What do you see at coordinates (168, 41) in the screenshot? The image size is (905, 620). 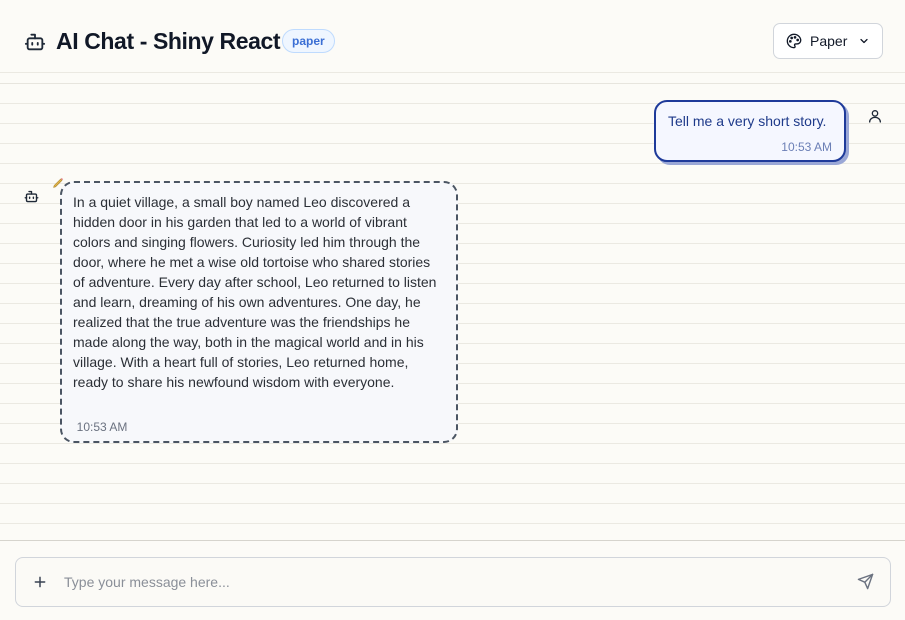 I see `page-title: AI Chat - Shiny React` at bounding box center [168, 41].